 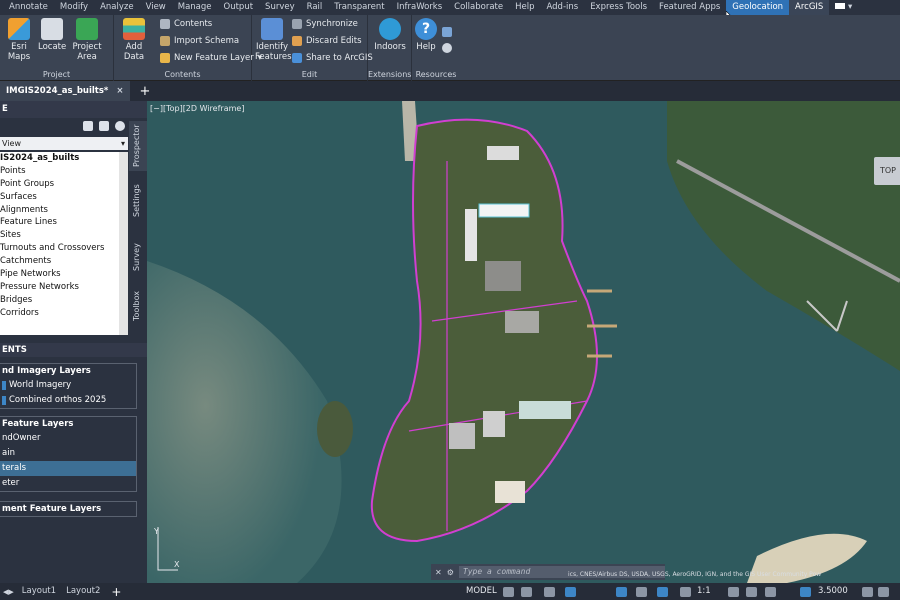 I want to click on close-icon: ×, so click(x=119, y=91).